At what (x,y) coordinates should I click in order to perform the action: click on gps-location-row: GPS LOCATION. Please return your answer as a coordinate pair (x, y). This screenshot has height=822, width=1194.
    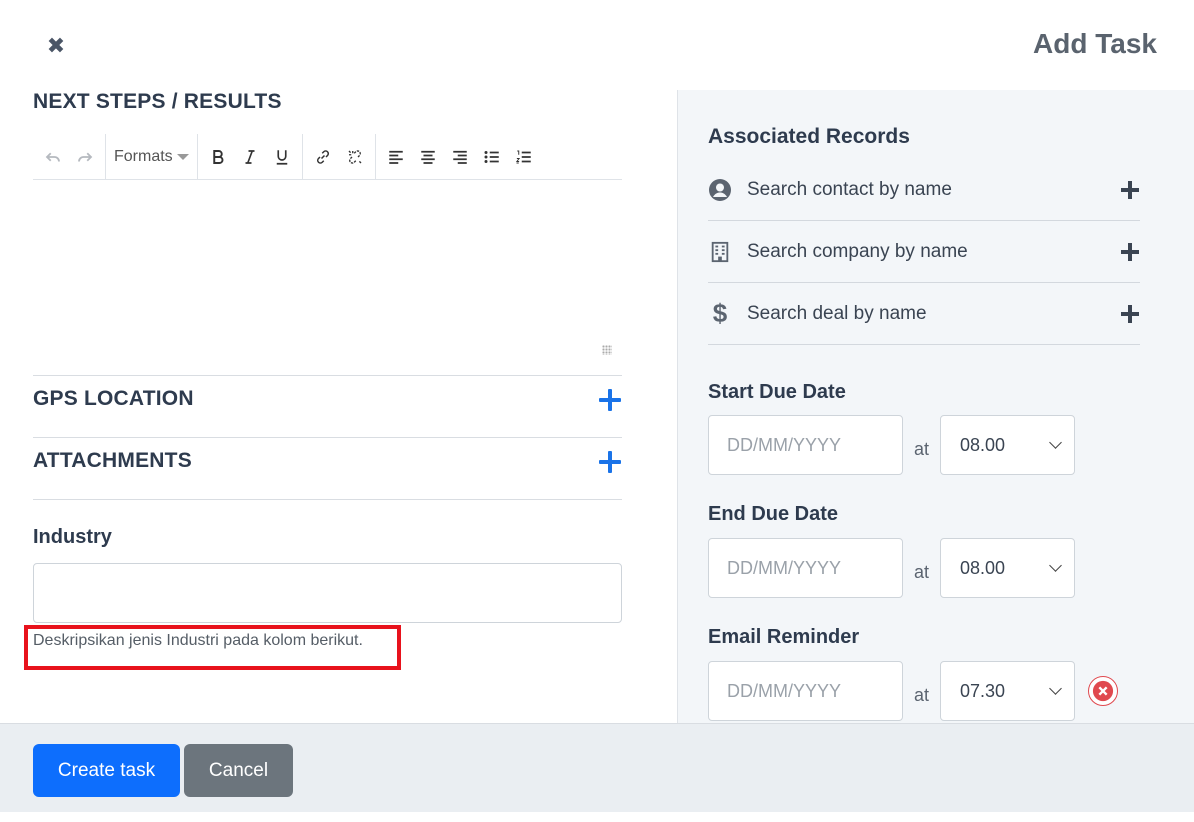
    Looking at the image, I should click on (327, 396).